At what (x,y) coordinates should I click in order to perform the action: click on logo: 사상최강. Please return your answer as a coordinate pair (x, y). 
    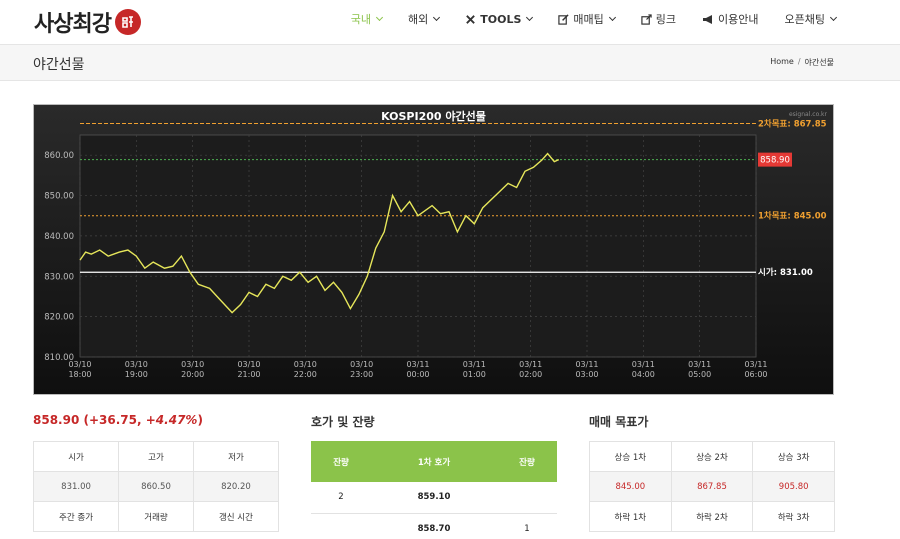
    Looking at the image, I should click on (87, 22).